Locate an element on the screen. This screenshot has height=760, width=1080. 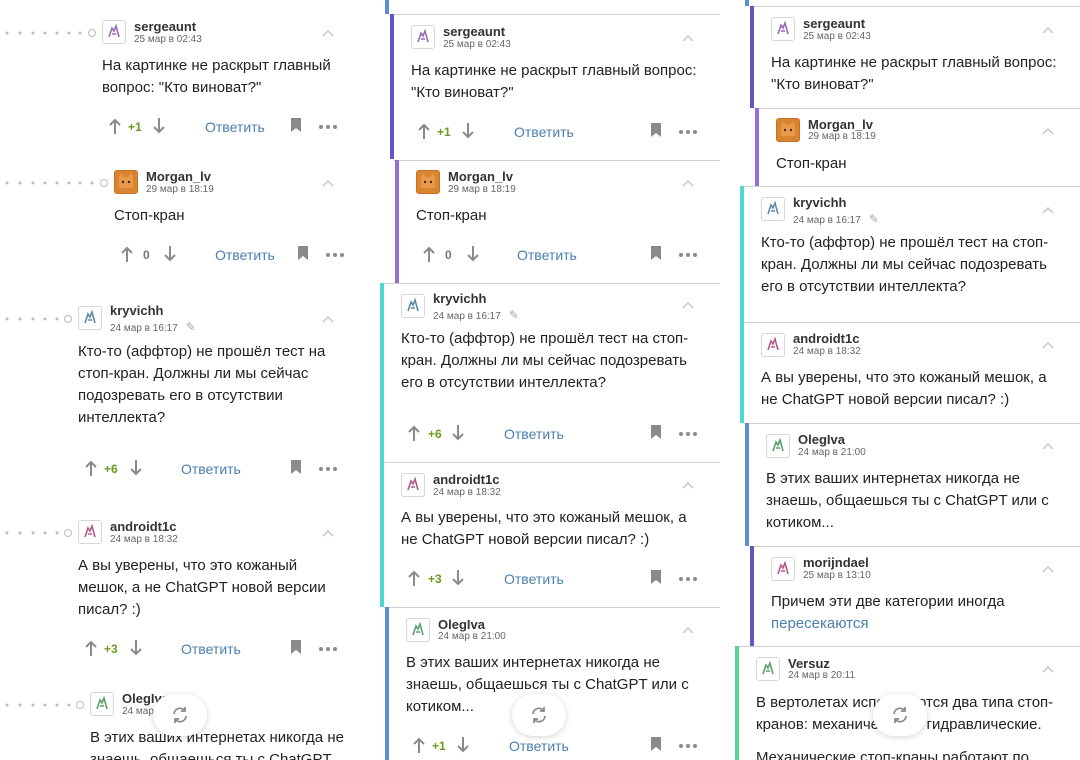
comment-author: Morgan_lv is located at coordinates (840, 124).